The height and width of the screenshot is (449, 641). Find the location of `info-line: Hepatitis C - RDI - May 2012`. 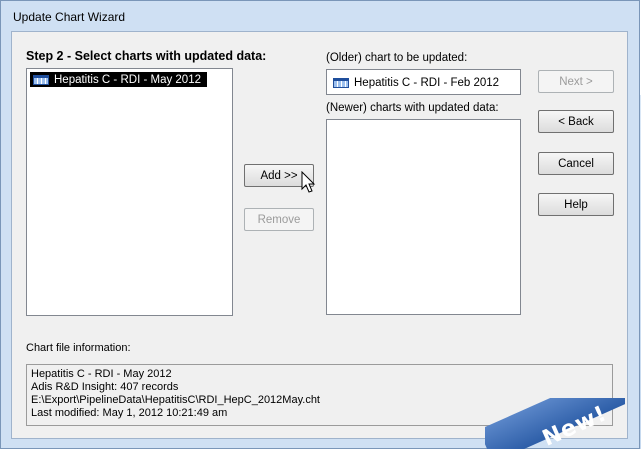

info-line: Hepatitis C - RDI - May 2012 is located at coordinates (101, 374).